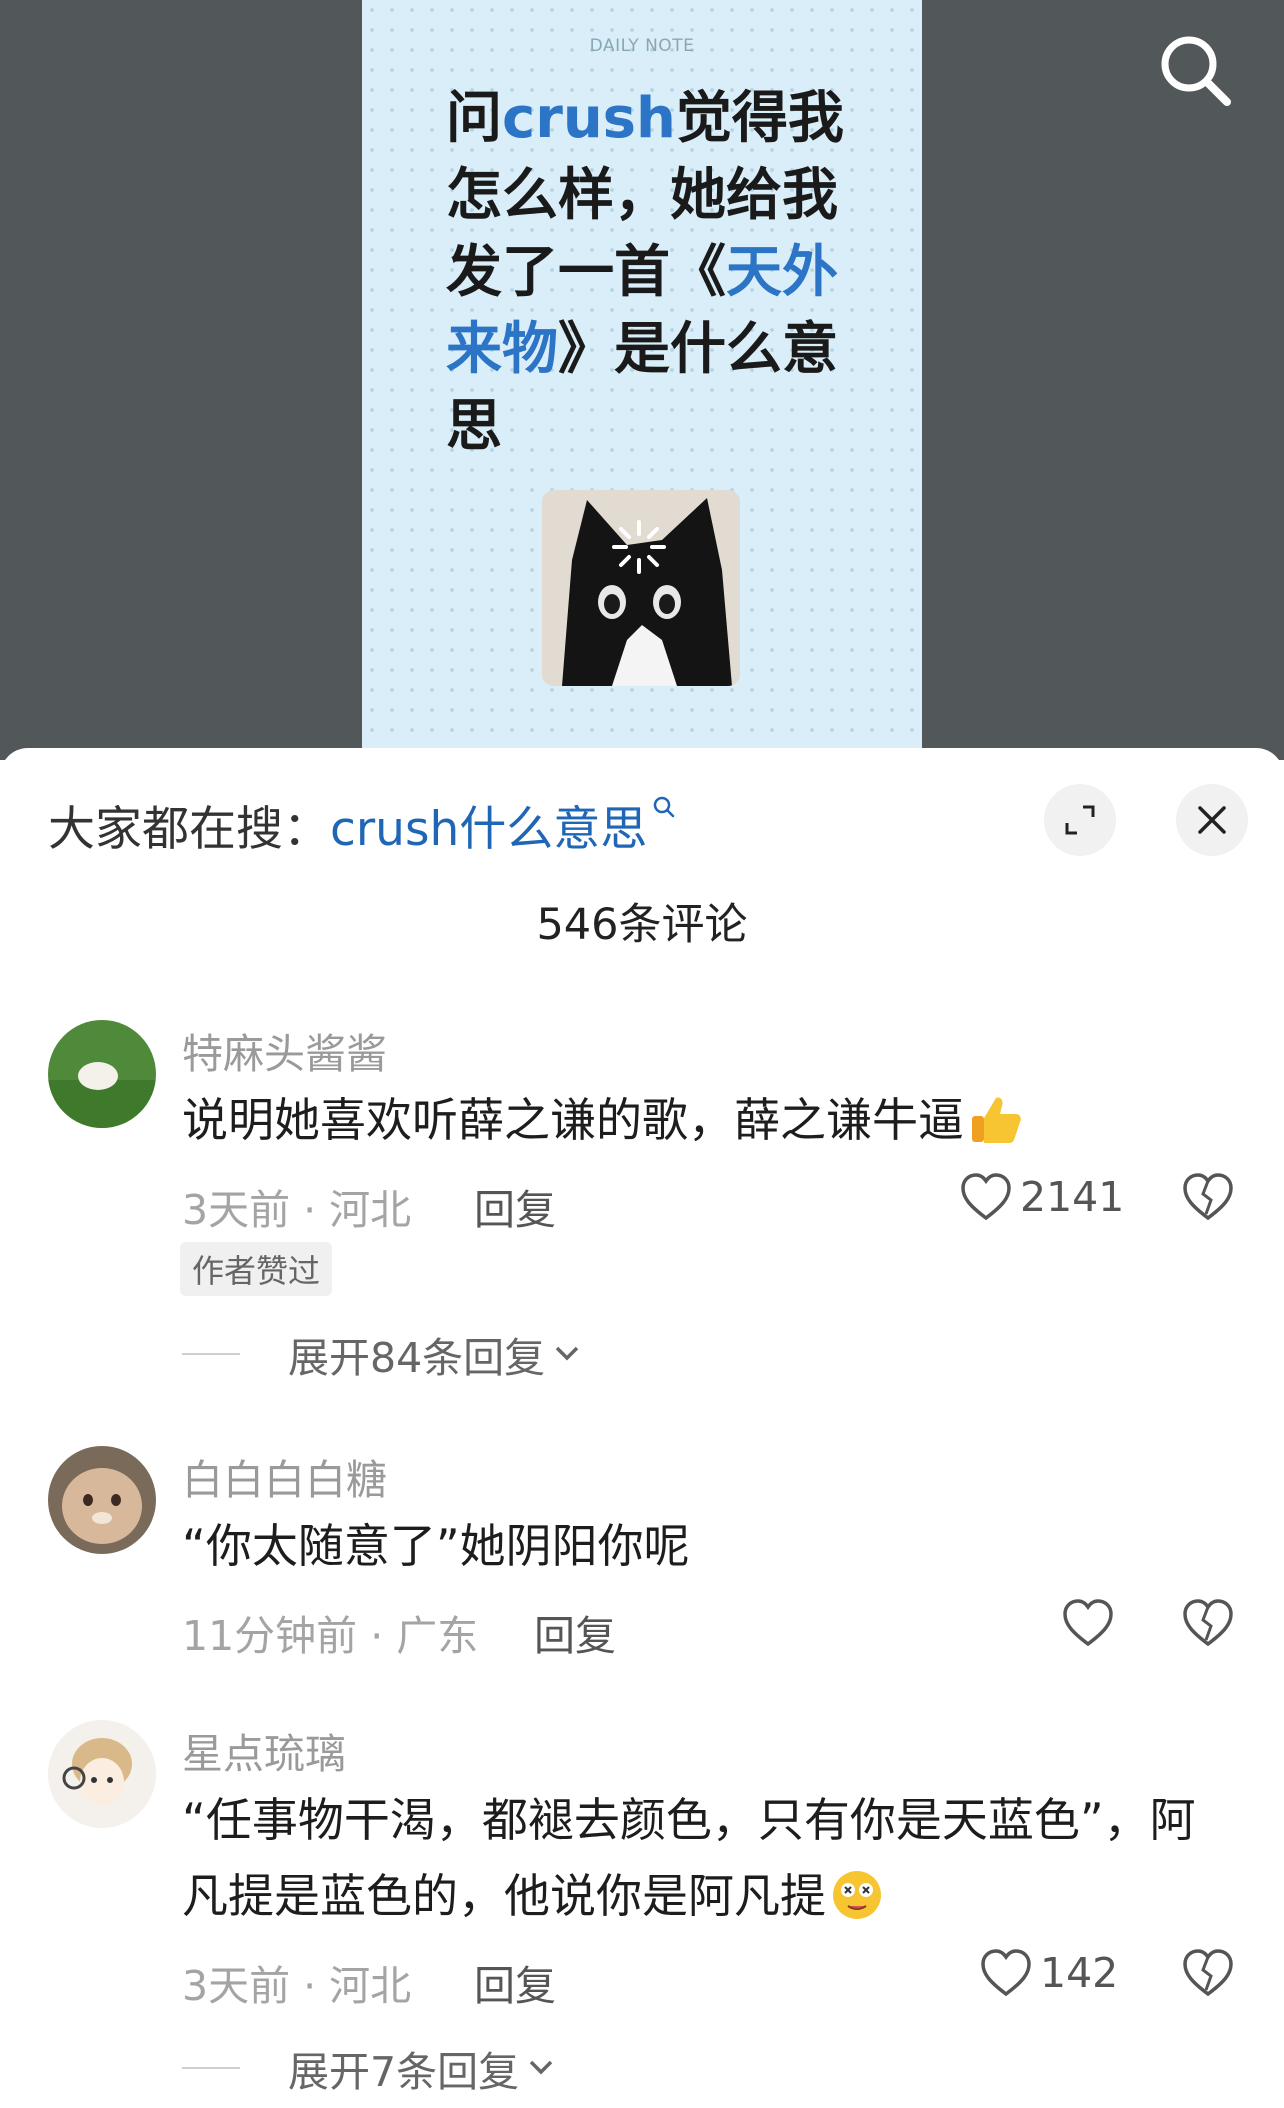 Image resolution: width=1284 pixels, height=2108 pixels. Describe the element at coordinates (996, 1120) in the screenshot. I see `thumbs-up-emoji` at that location.